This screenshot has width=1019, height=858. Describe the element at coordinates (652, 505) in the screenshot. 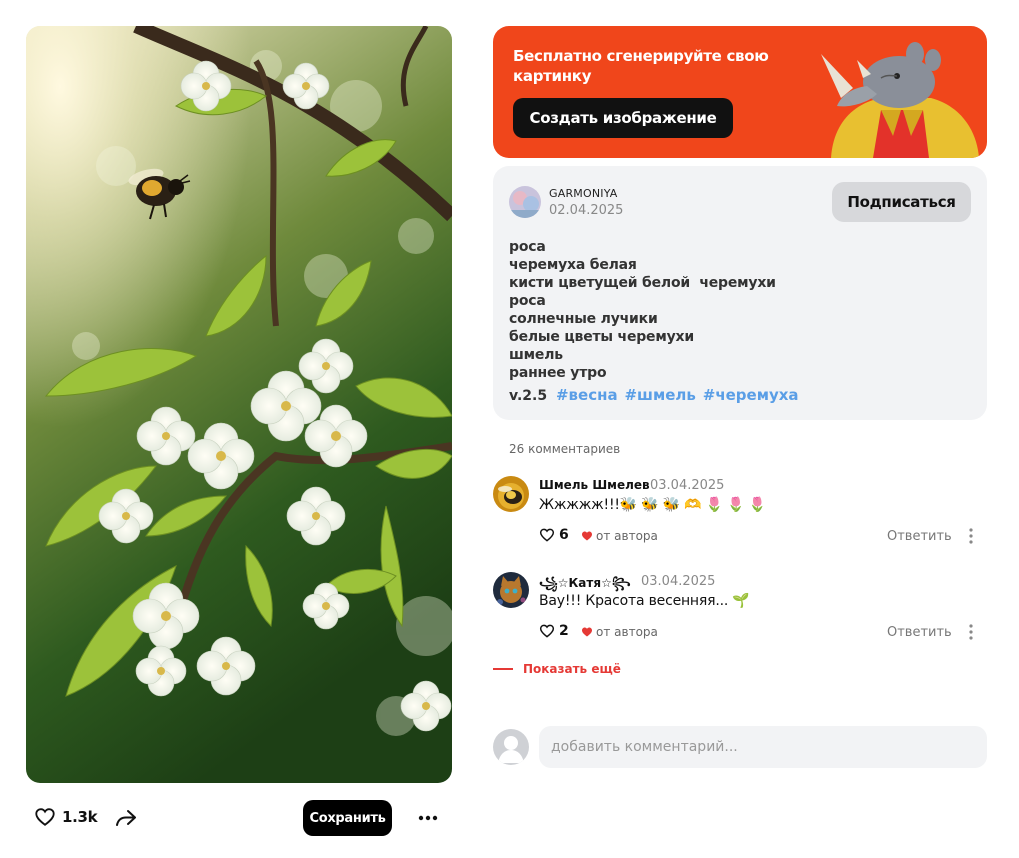

I see `comment-text: Жжжжж!!!🐝 🐝 🐝 🫶 🌷 🌷 🌷` at that location.